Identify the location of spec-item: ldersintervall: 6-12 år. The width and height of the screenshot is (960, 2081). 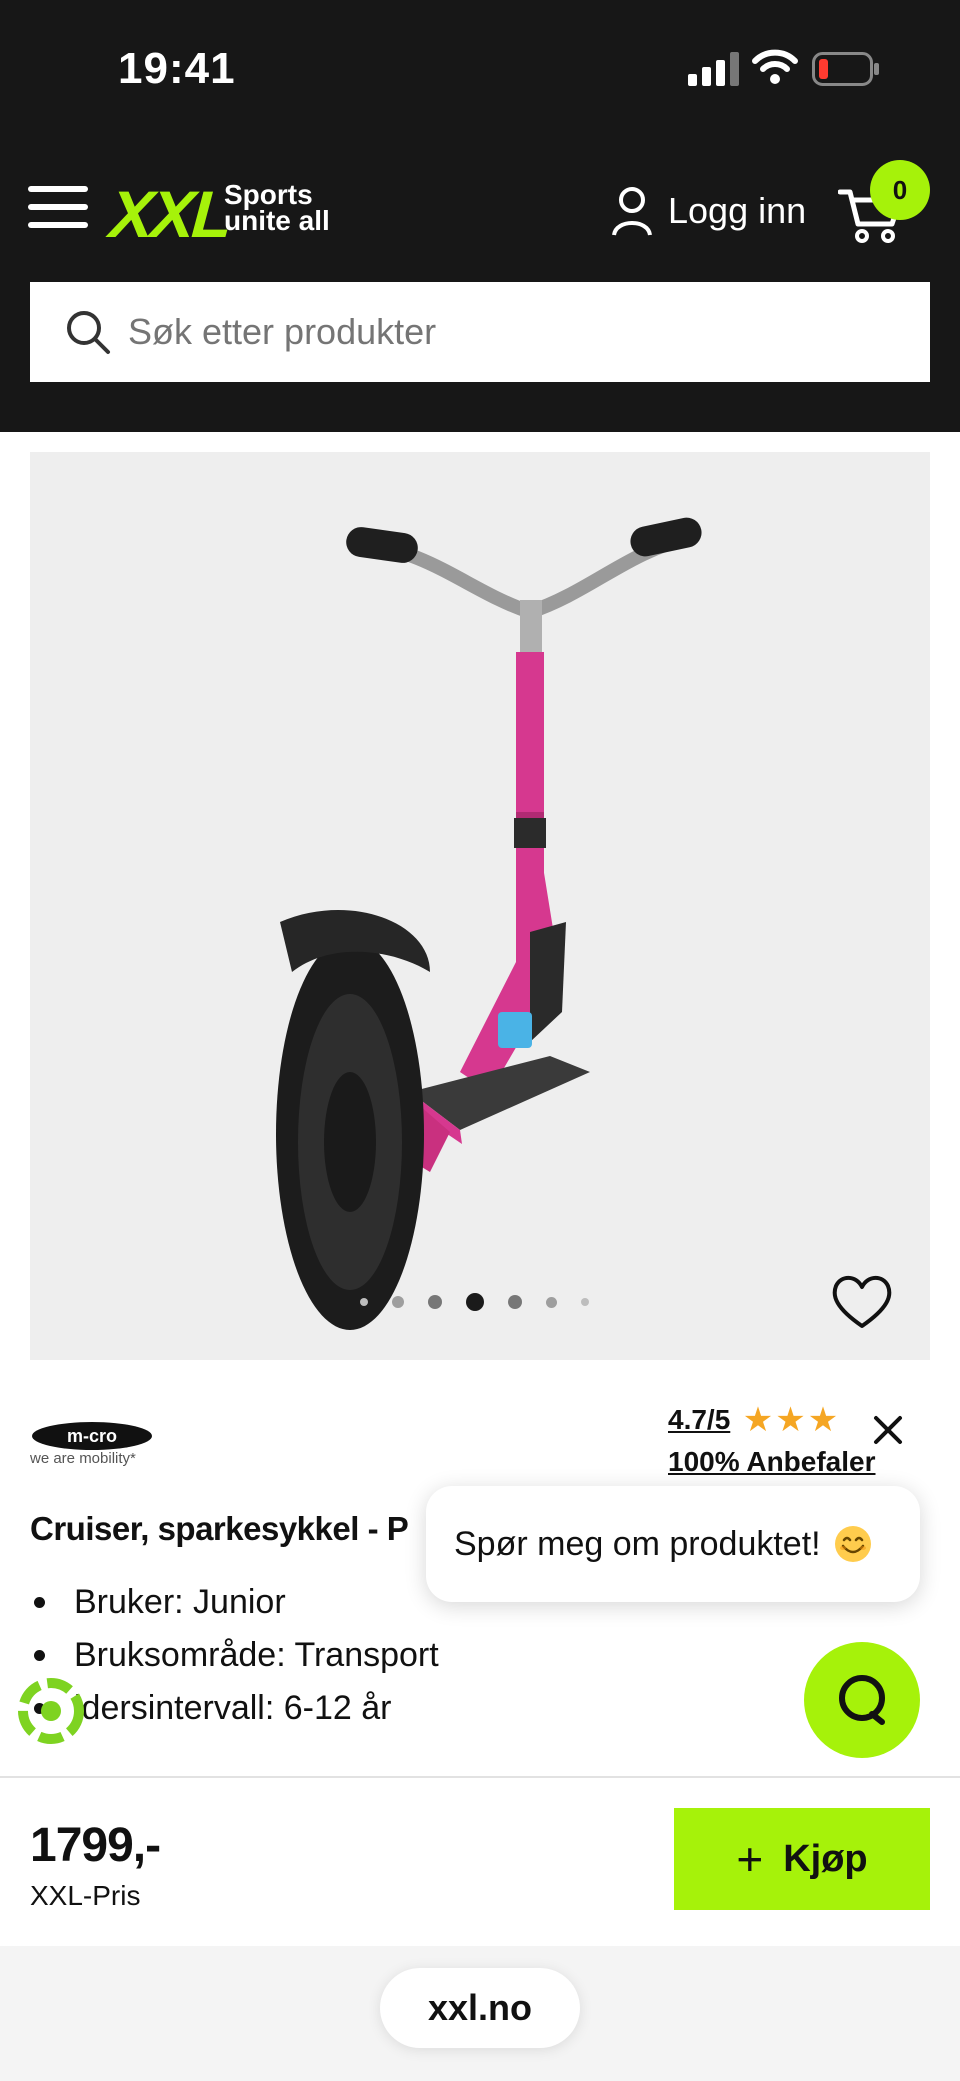
(234, 1712).